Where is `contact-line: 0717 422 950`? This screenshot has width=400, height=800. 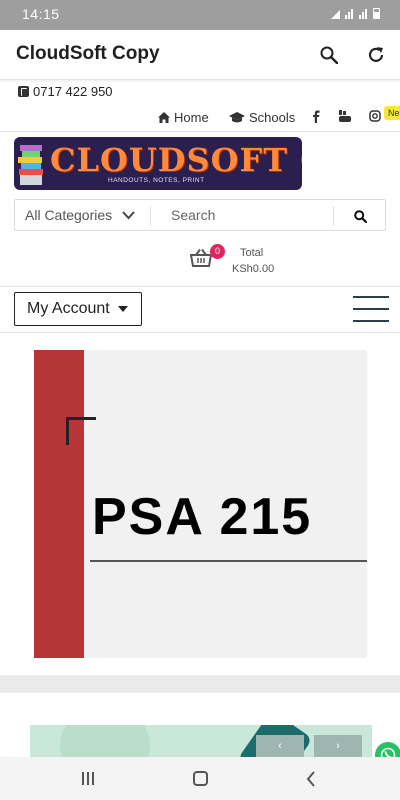
contact-line: 0717 422 950 is located at coordinates (65, 91).